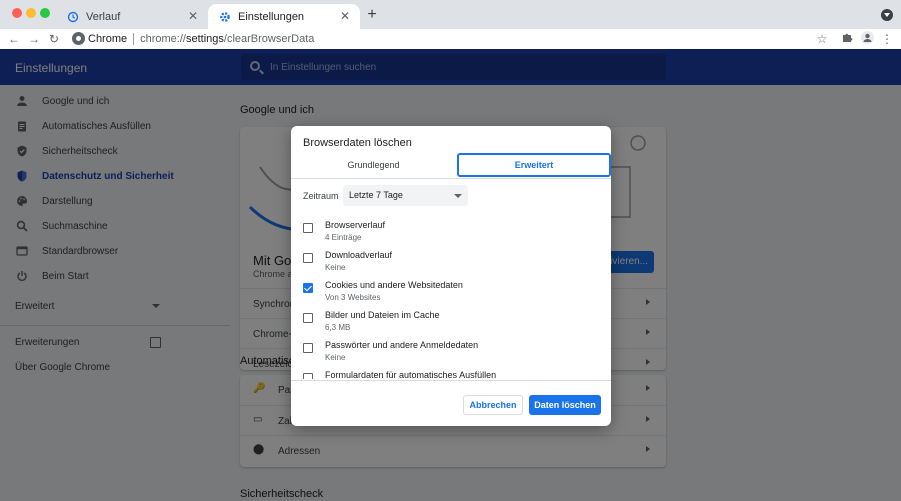 The width and height of the screenshot is (901, 501). What do you see at coordinates (402, 345) in the screenshot?
I see `option-label: Passwörter und andere Anmeldedaten` at bounding box center [402, 345].